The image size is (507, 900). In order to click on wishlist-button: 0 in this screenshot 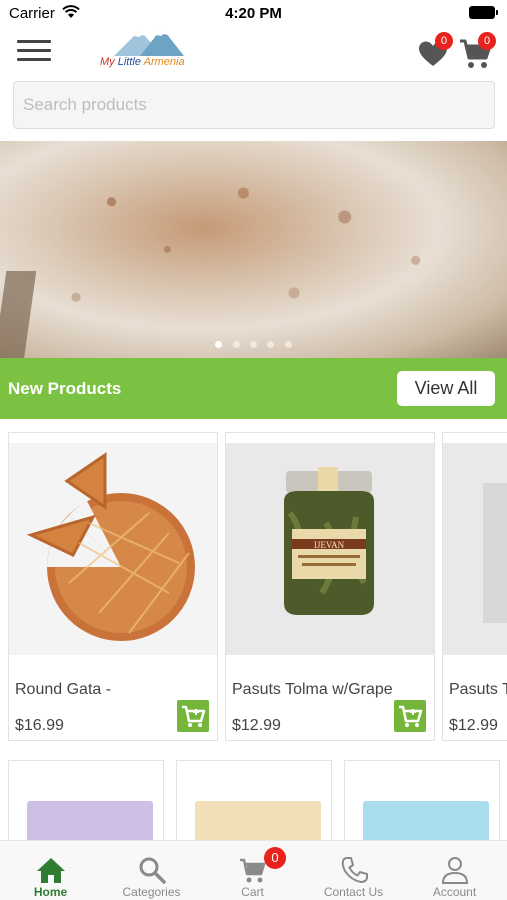, I will do `click(435, 49)`.